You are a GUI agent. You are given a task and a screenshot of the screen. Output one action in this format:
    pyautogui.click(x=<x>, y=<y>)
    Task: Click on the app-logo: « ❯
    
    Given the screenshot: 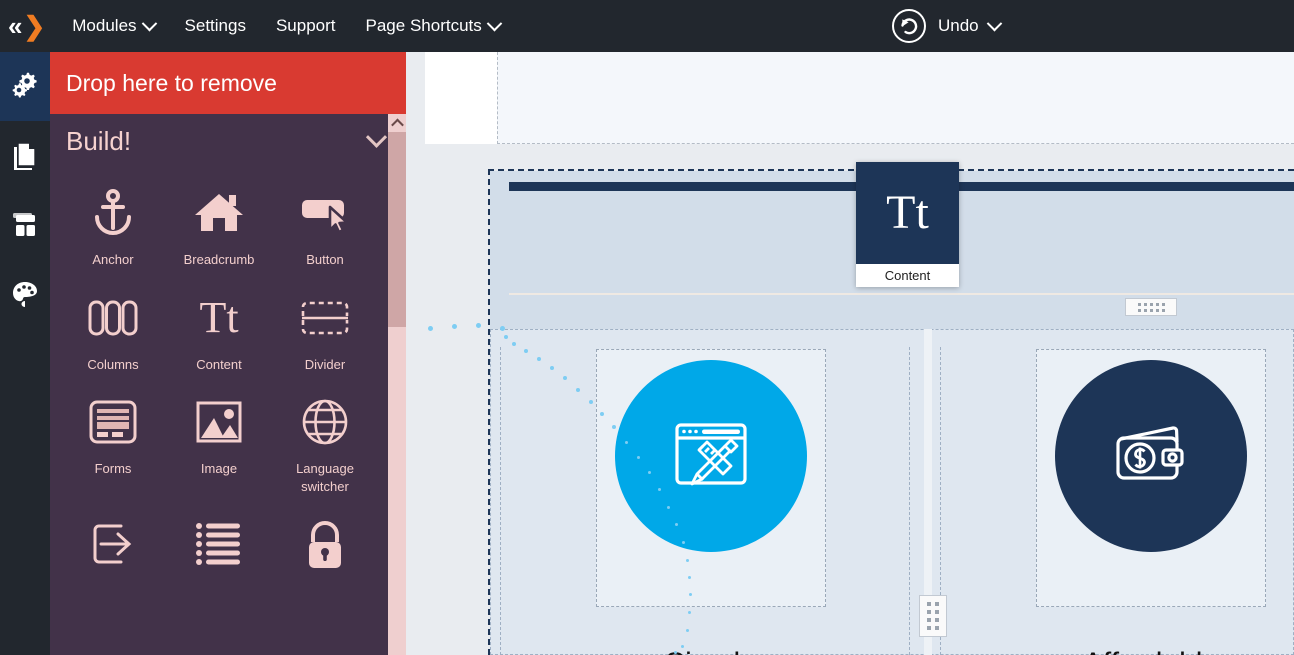 What is the action you would take?
    pyautogui.click(x=26, y=26)
    